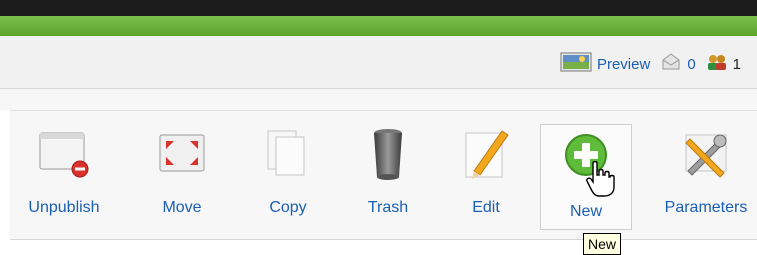 This screenshot has height=255, width=757. What do you see at coordinates (706, 207) in the screenshot?
I see `parameters-label: Parameters` at bounding box center [706, 207].